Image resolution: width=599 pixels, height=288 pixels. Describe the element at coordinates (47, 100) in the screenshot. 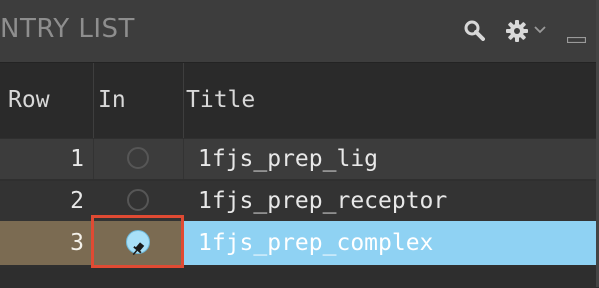

I see `column-header-row: Row` at that location.